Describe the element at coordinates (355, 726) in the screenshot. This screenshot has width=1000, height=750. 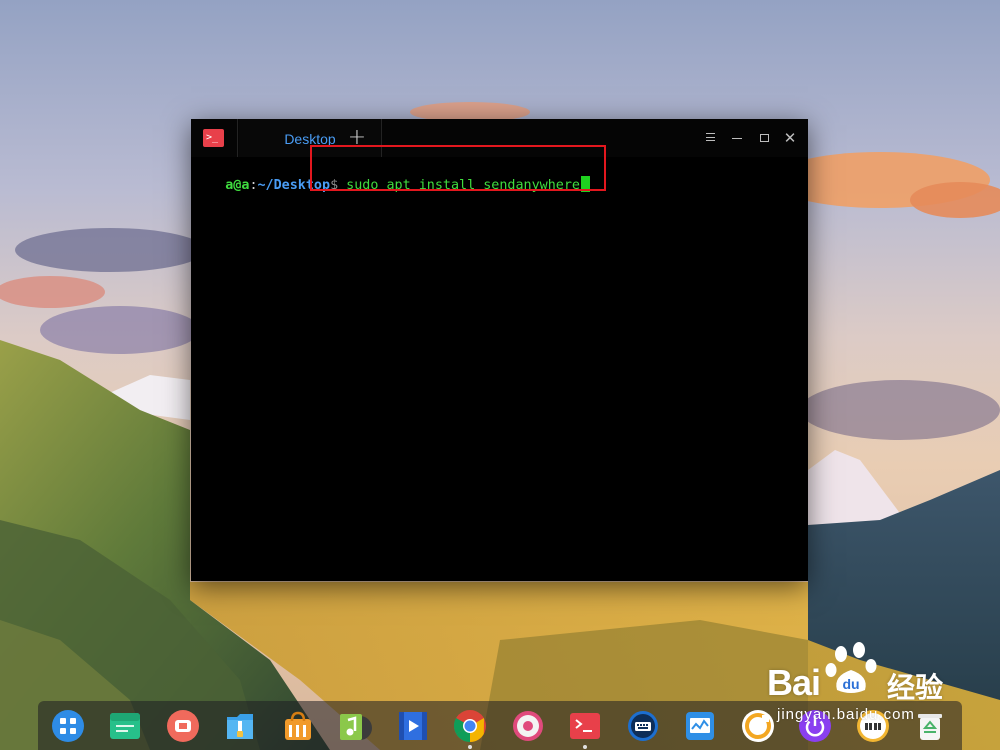
I see `music-player-icon` at that location.